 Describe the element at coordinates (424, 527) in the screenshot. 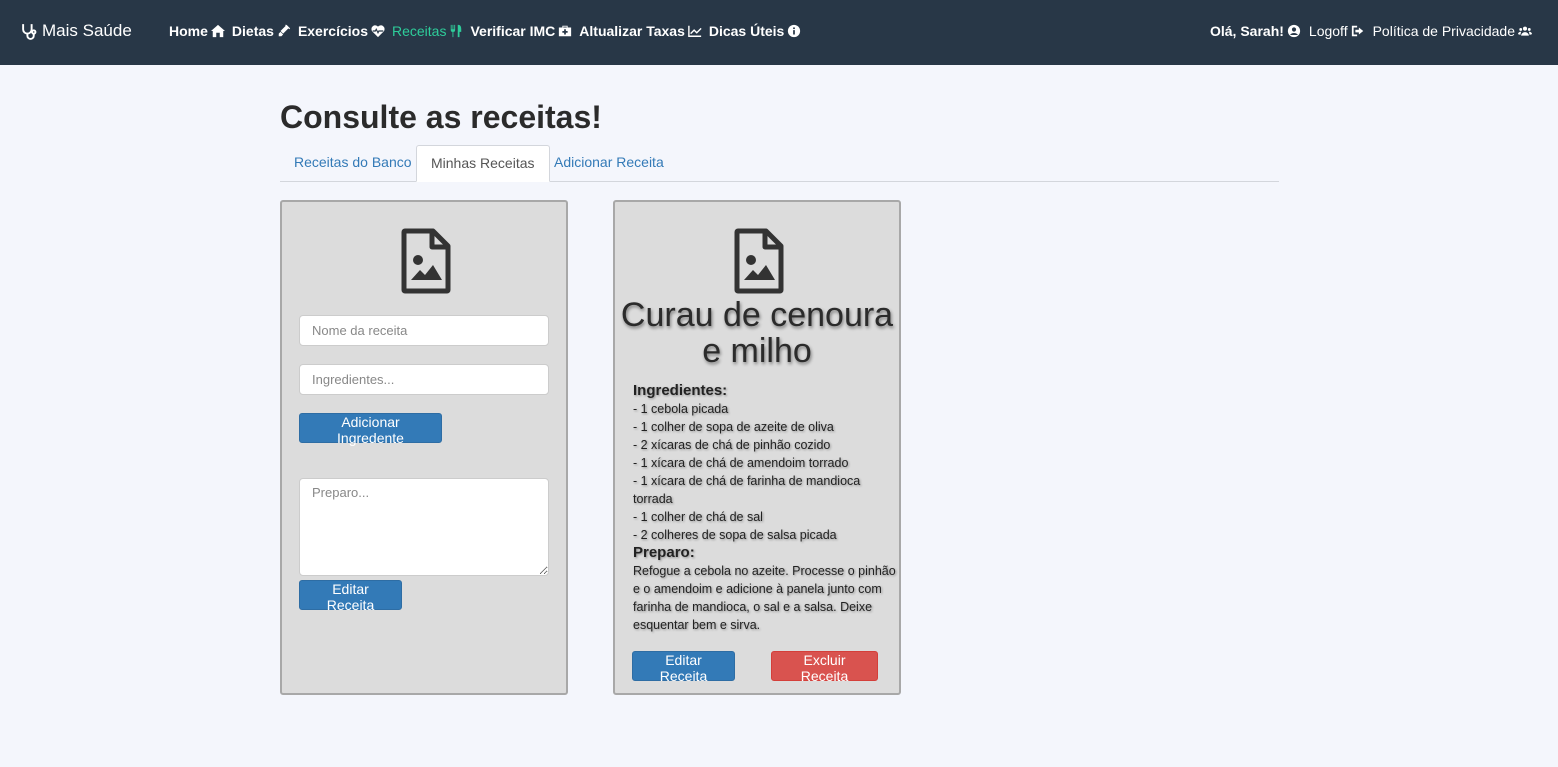

I see `prep-textarea` at that location.